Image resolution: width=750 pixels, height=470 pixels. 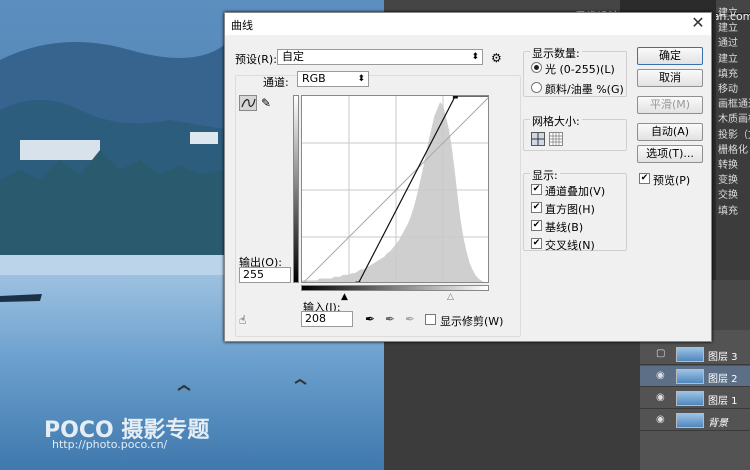 I want to click on baseline-label: 基线(B), so click(x=564, y=227).